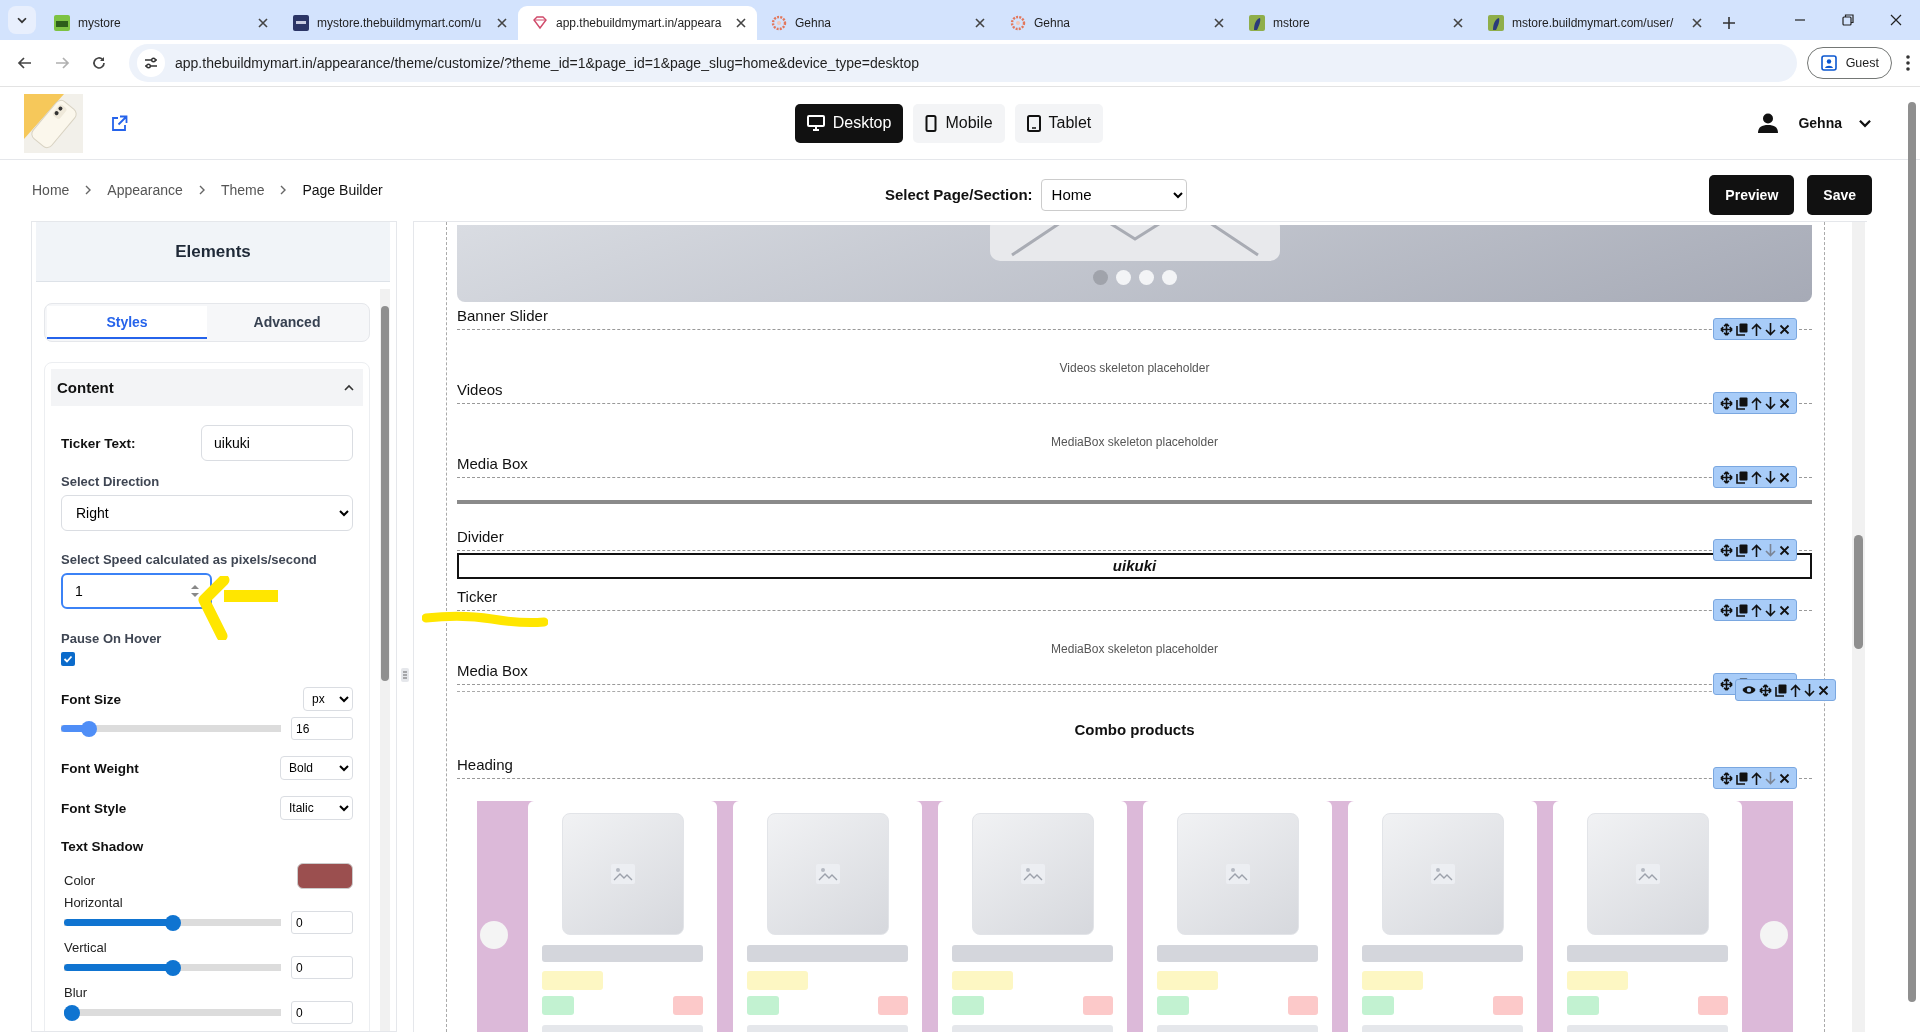 The height and width of the screenshot is (1032, 1920). Describe the element at coordinates (1354, 23) in the screenshot. I see `browser-tab: mstore` at that location.